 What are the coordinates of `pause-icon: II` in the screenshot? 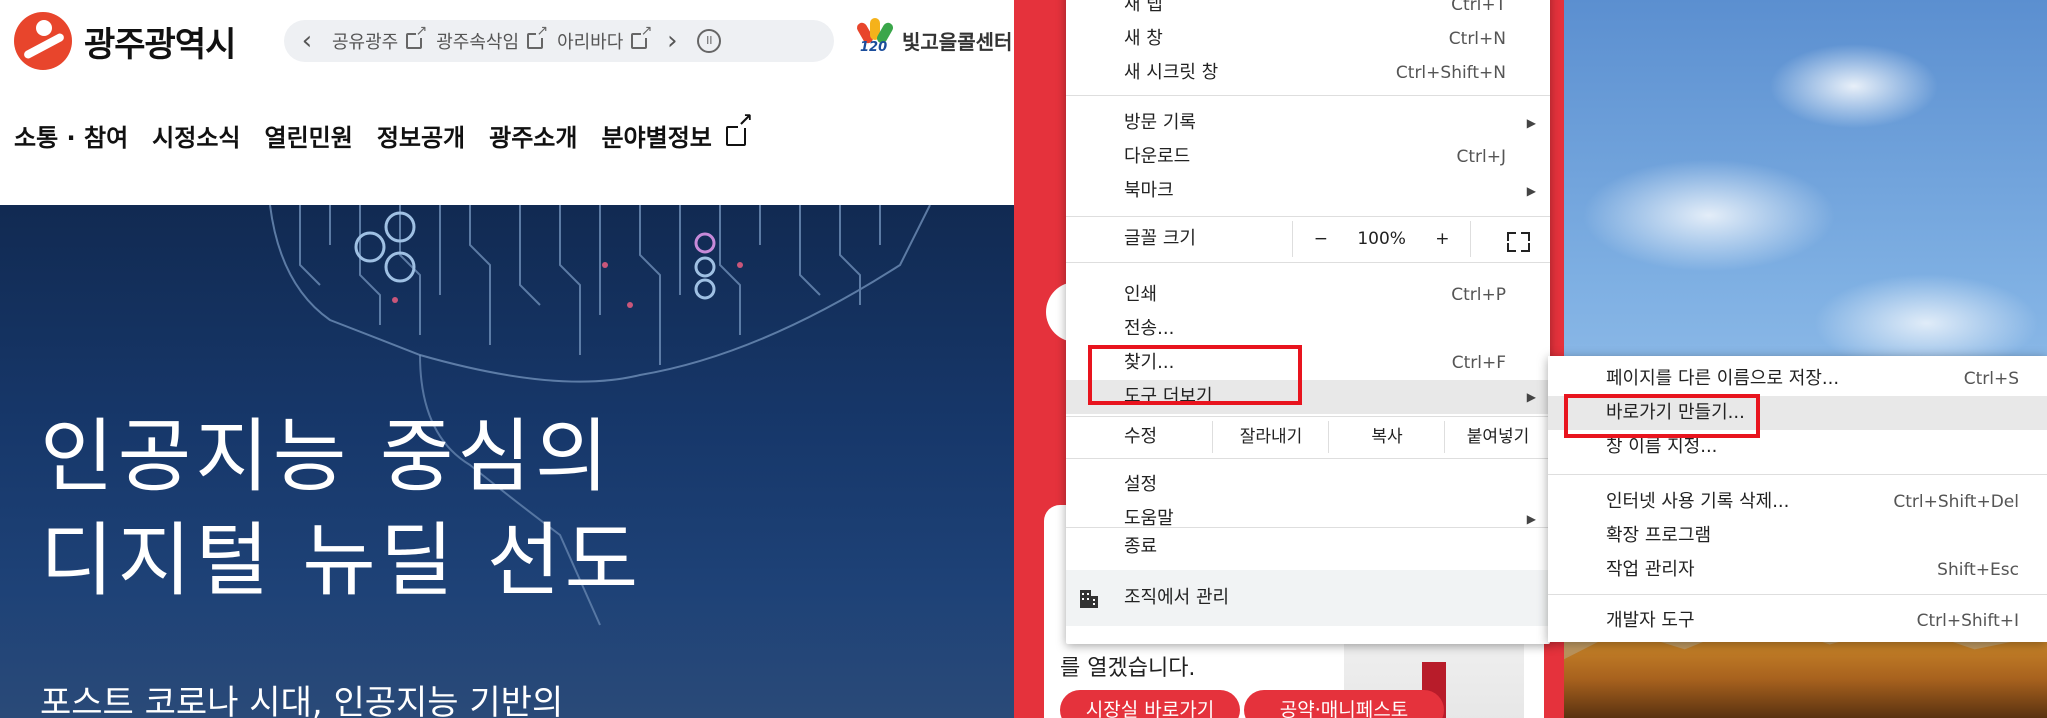 It's located at (709, 41).